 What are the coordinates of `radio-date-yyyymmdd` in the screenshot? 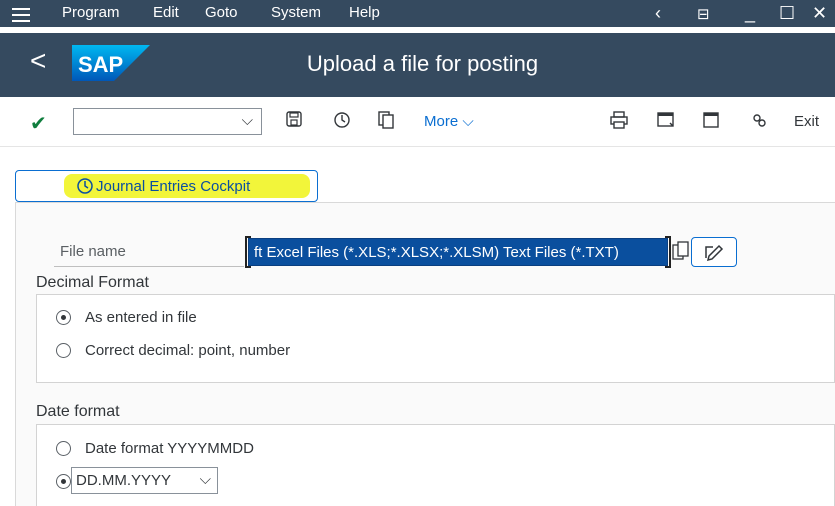 It's located at (63, 448).